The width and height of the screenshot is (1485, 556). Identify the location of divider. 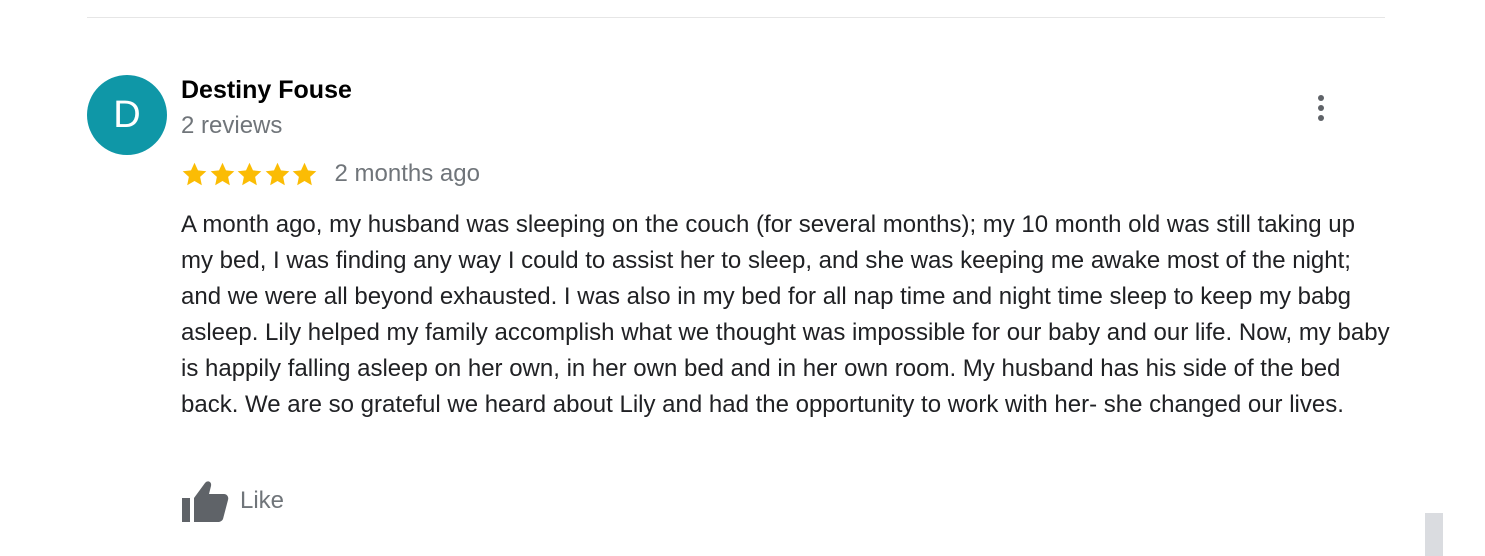
(736, 17).